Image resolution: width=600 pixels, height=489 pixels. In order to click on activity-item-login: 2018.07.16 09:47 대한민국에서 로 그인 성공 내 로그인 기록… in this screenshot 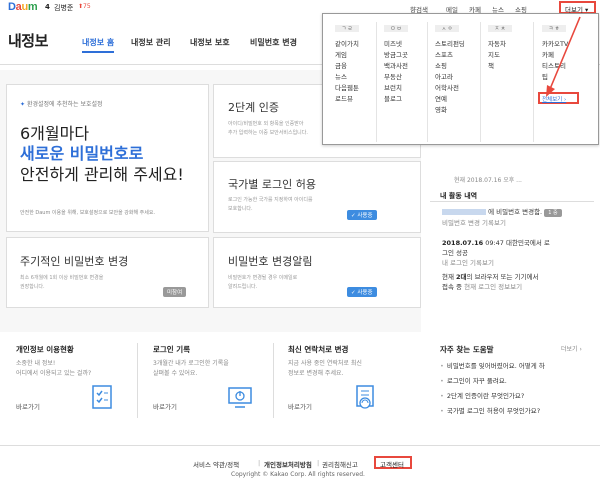, I will do `click(517, 253)`.